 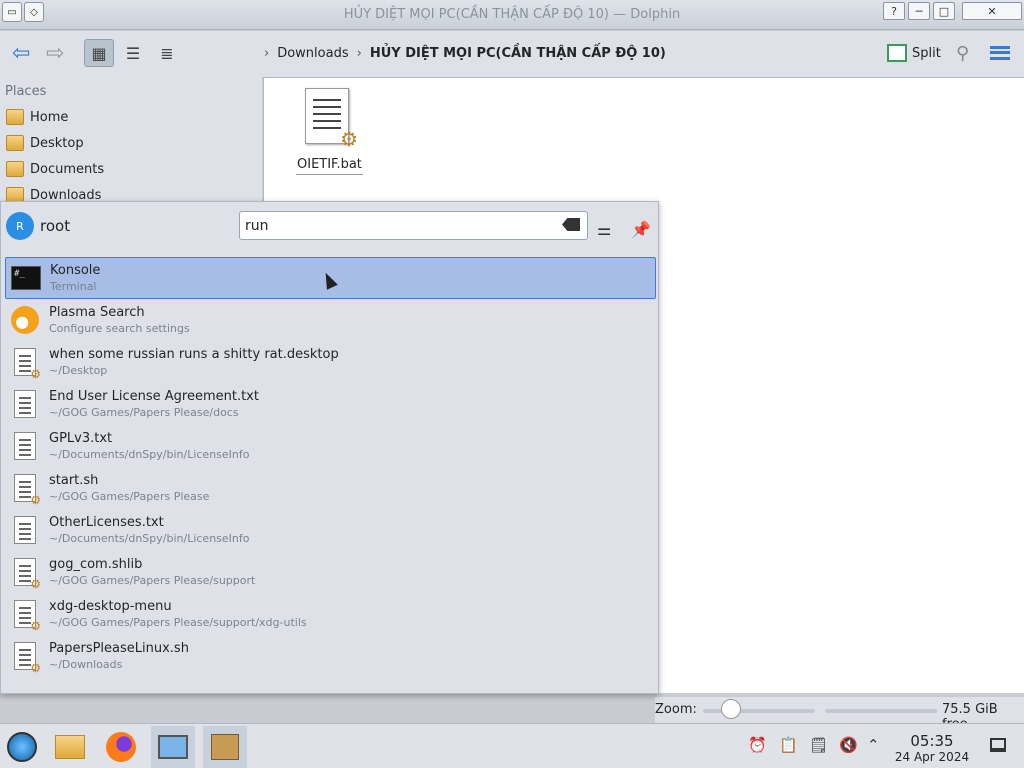 I want to click on back-button: ⇦, so click(x=21, y=53).